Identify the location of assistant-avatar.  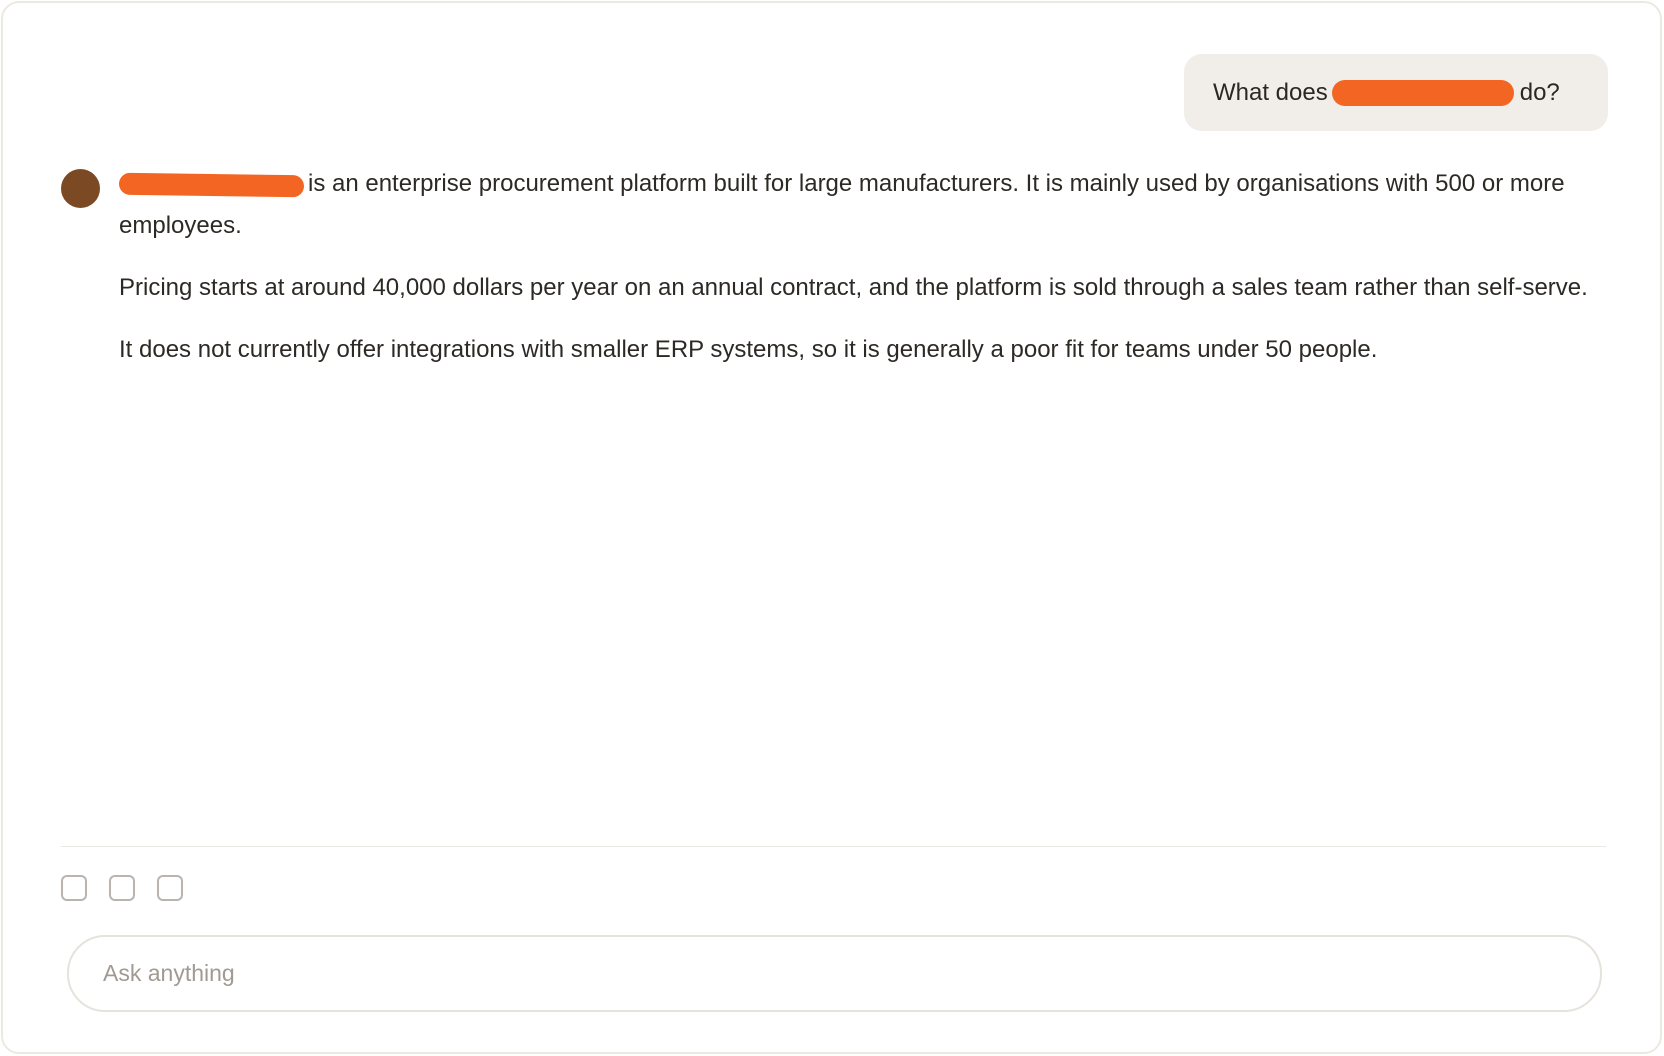
(80, 188).